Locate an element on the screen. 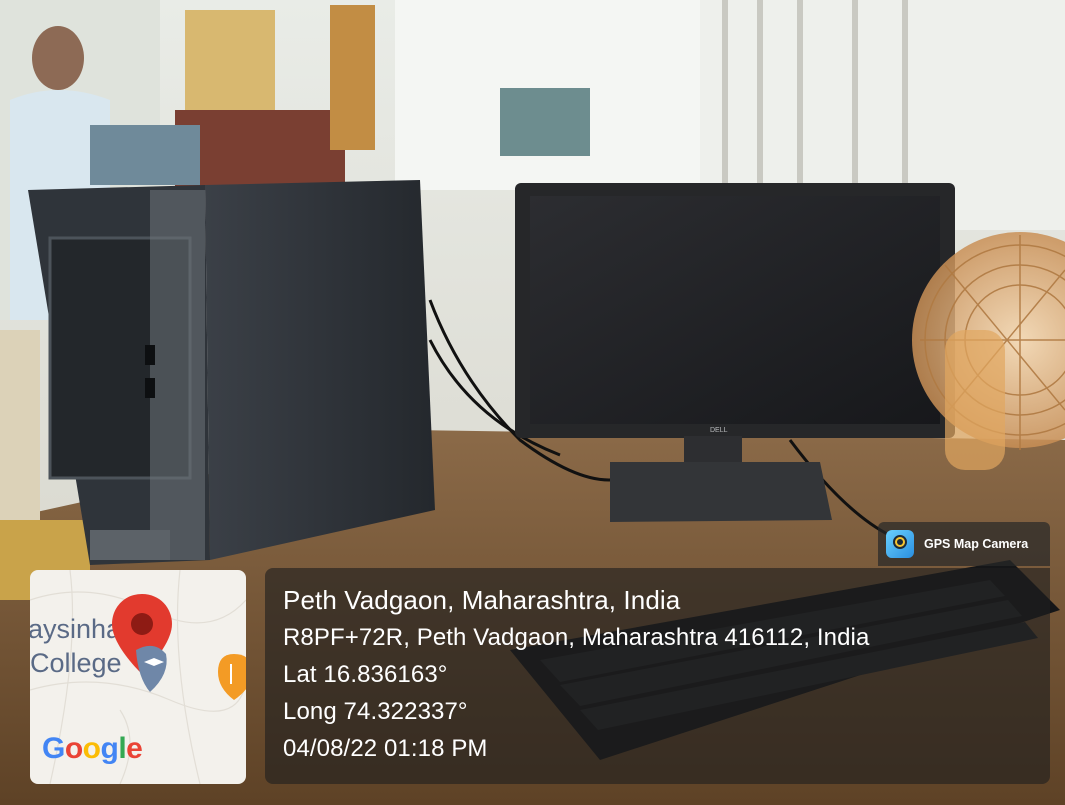 The width and height of the screenshot is (1065, 805). google-letter: G is located at coordinates (53, 748).